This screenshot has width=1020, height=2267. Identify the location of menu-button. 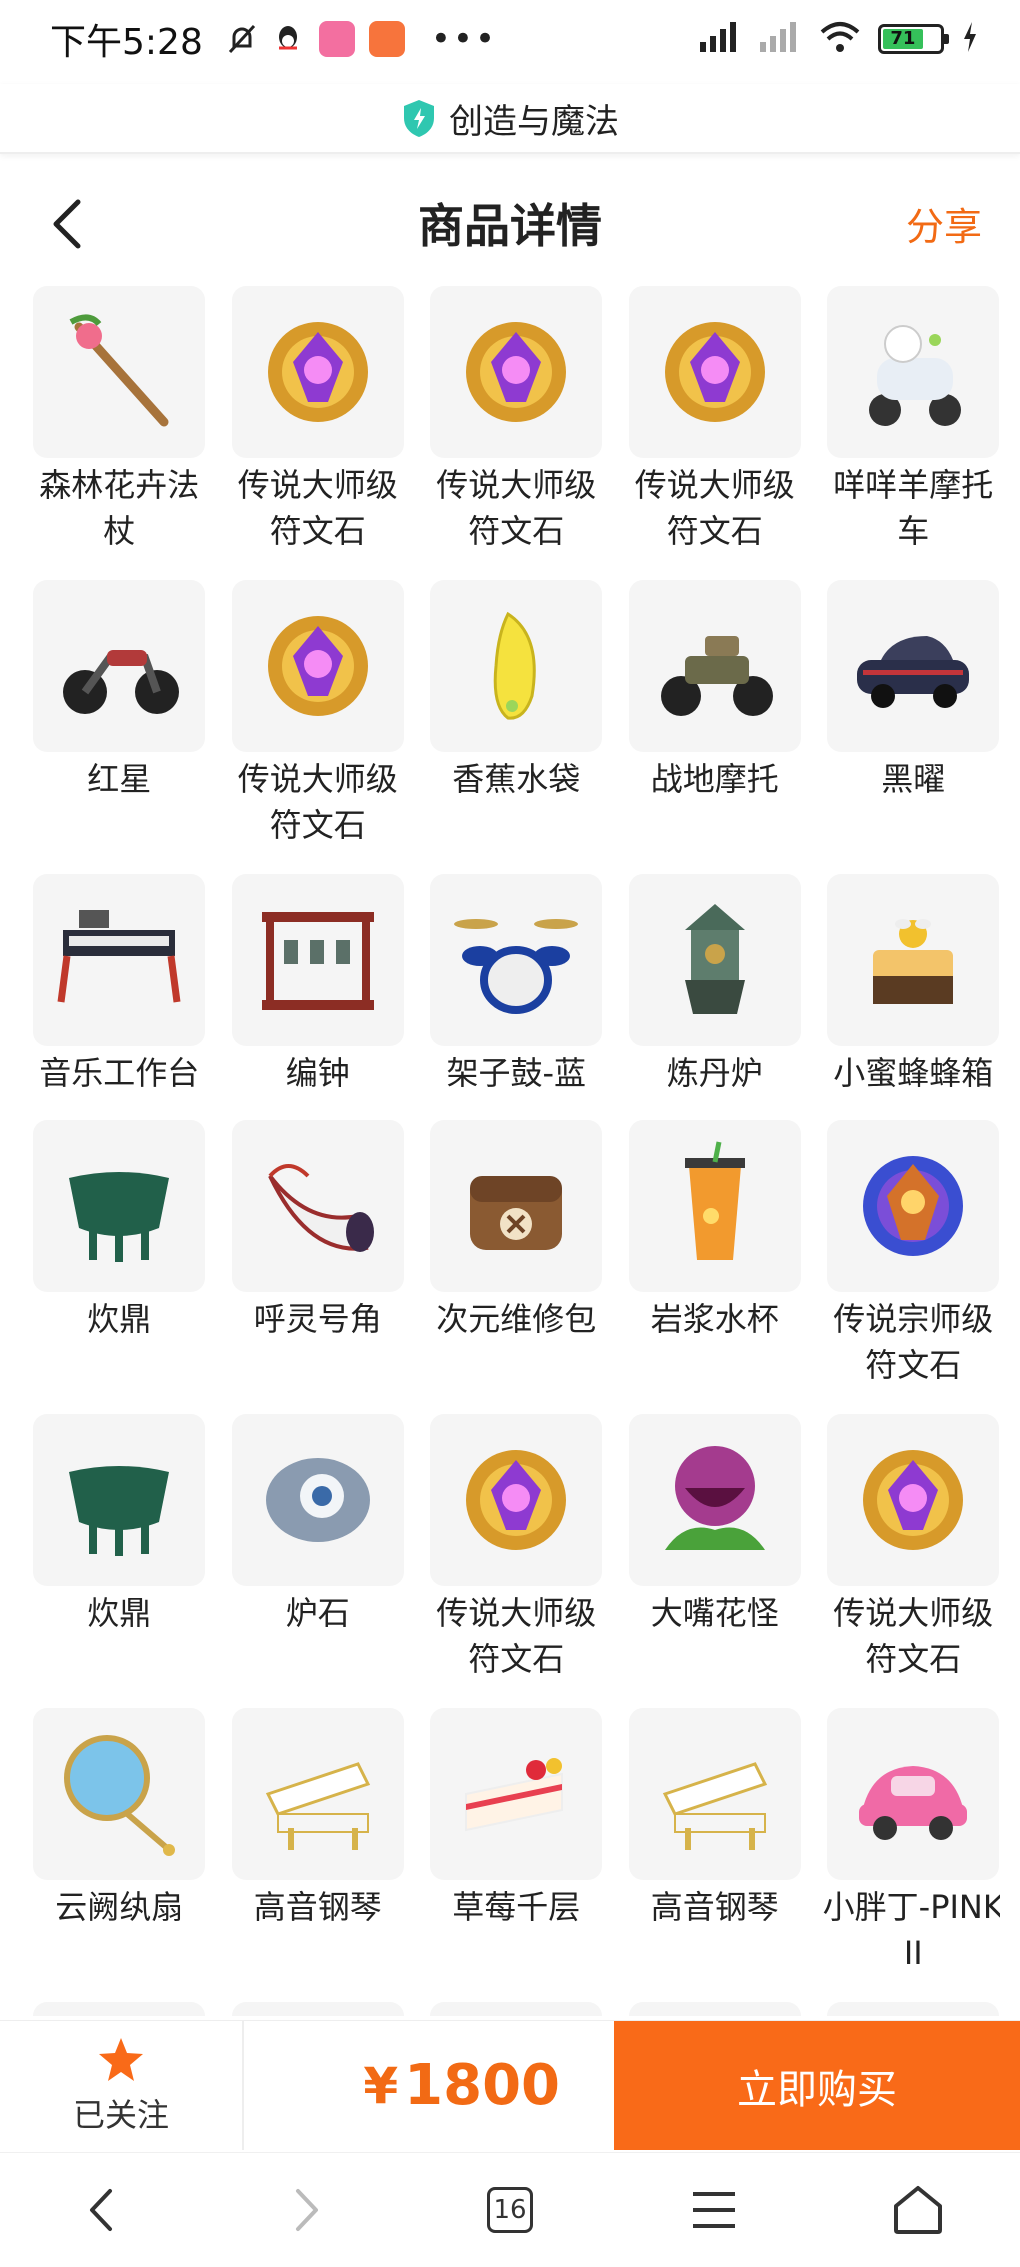
(714, 2210).